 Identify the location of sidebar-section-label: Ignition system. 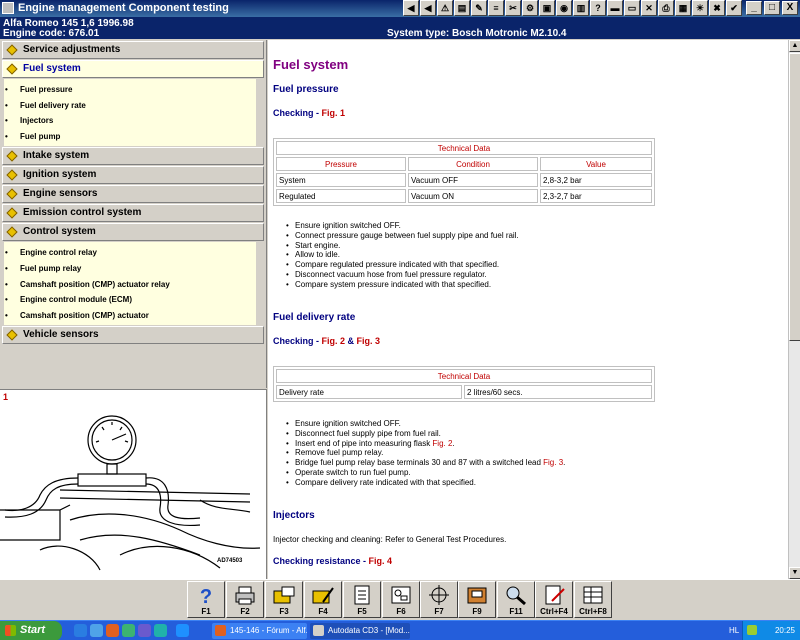
(60, 175).